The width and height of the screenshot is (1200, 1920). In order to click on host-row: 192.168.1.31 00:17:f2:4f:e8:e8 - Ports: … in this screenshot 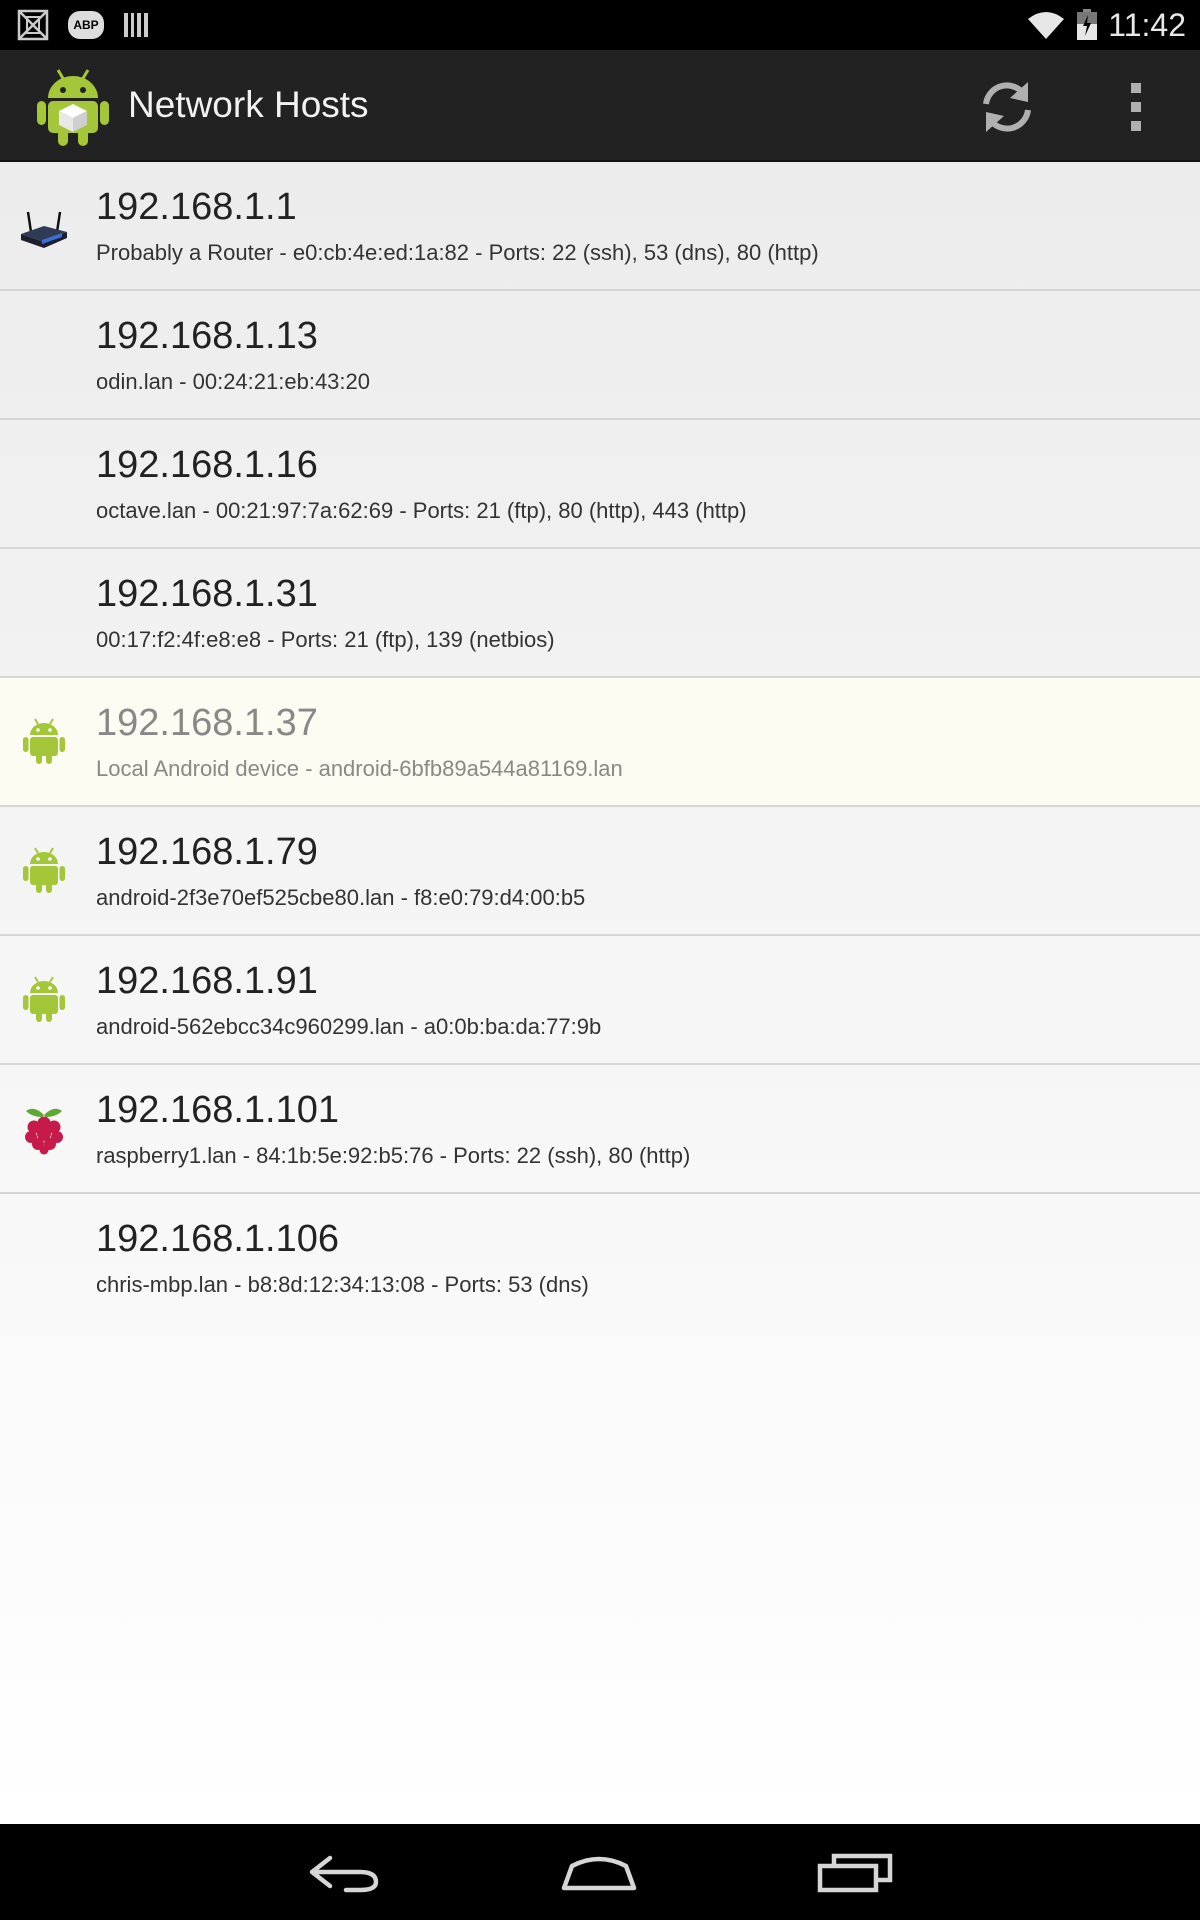, I will do `click(600, 613)`.